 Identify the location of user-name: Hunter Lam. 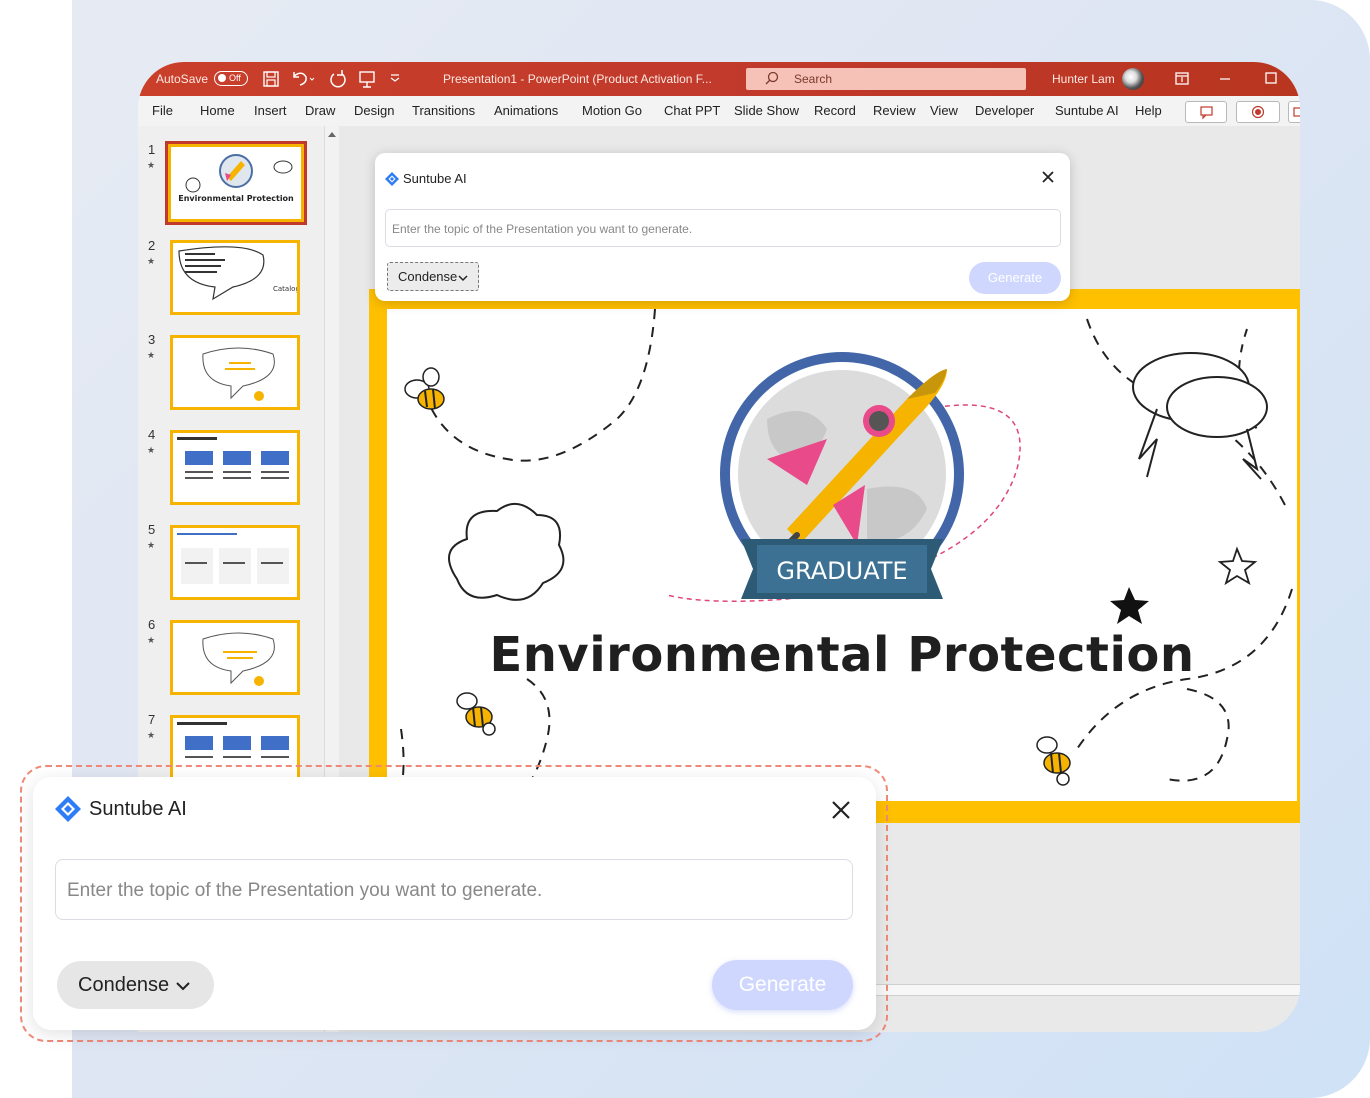
(1083, 79).